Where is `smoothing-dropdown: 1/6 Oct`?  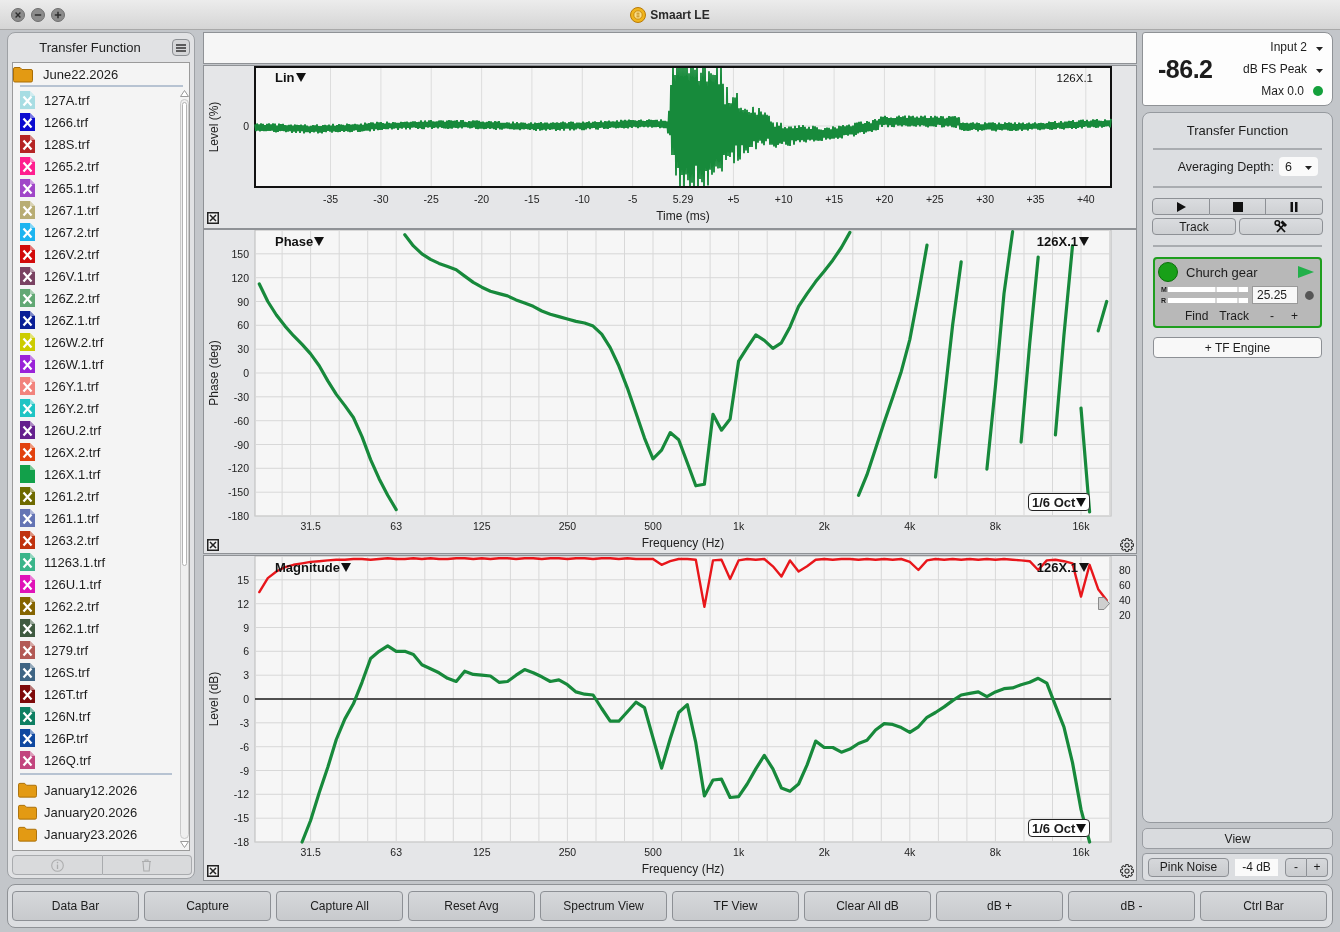 smoothing-dropdown: 1/6 Oct is located at coordinates (1059, 828).